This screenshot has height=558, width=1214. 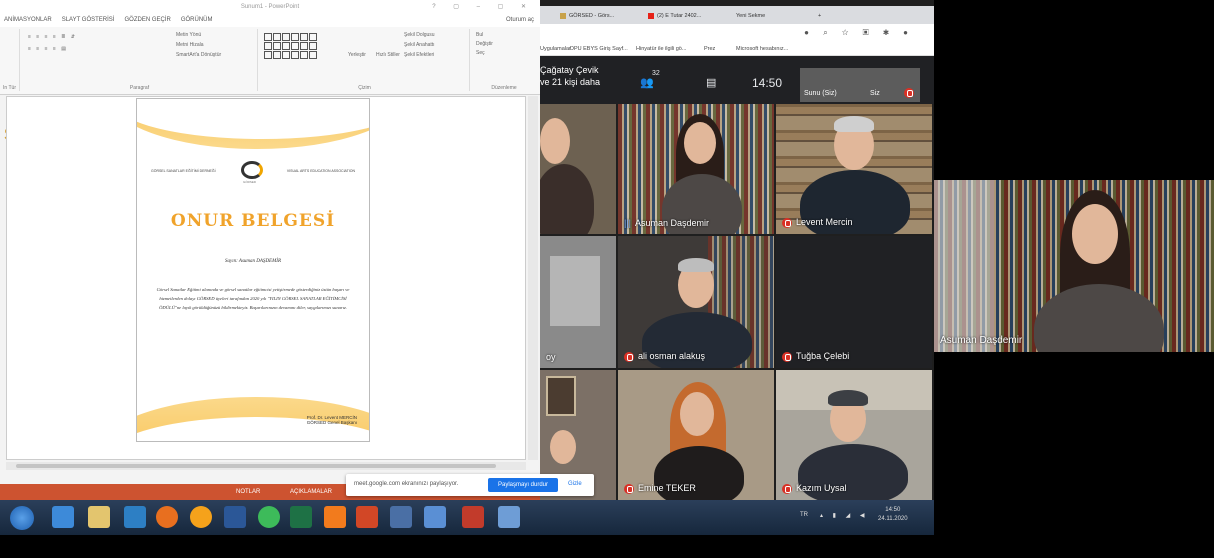 What do you see at coordinates (22, 518) in the screenshot?
I see `start-button-icon` at bounding box center [22, 518].